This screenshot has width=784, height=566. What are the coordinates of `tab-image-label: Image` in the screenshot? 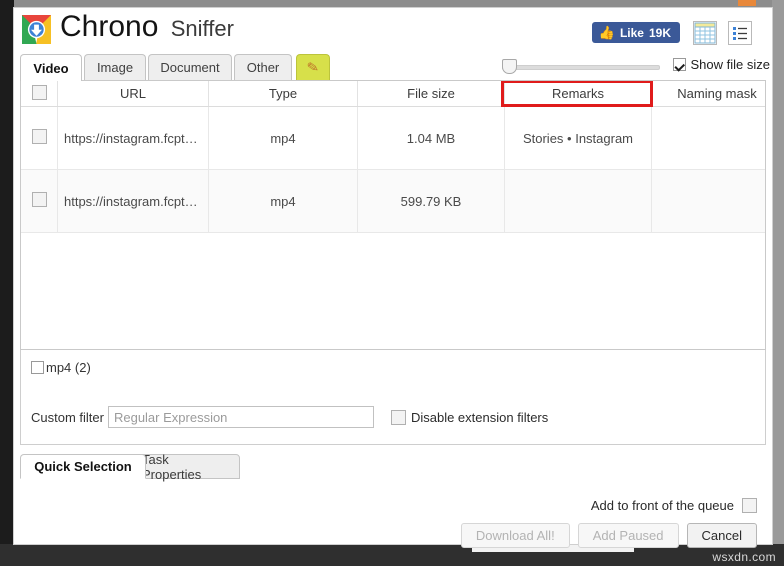 It's located at (115, 67).